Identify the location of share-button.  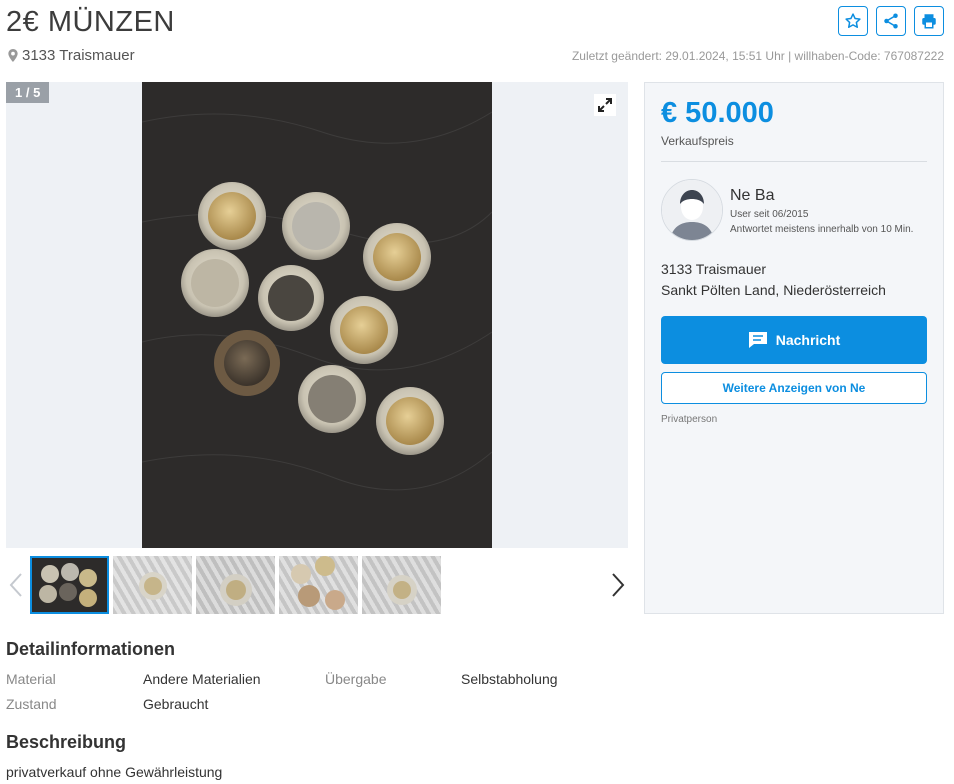
(891, 21).